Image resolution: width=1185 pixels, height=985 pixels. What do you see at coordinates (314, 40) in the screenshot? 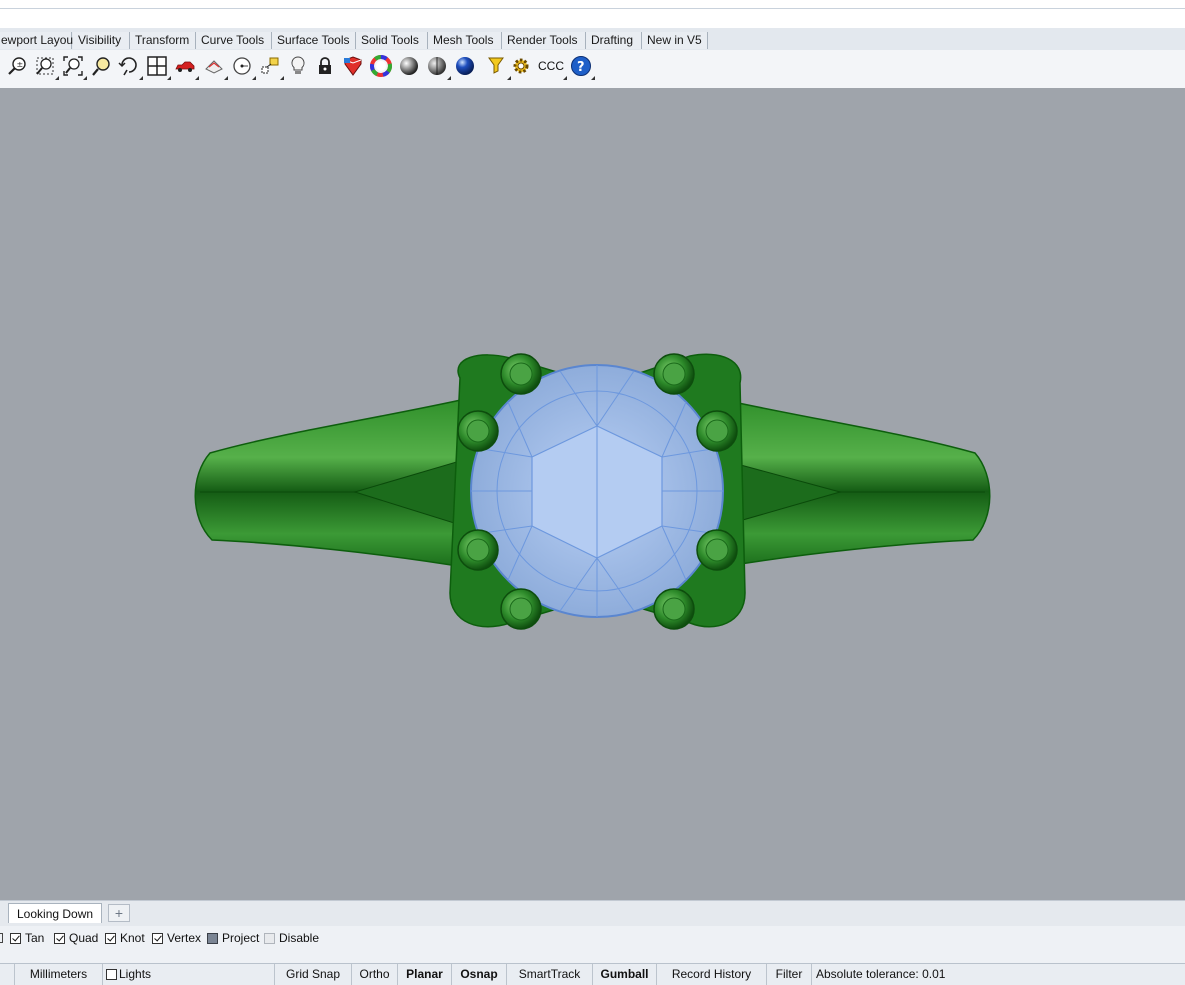
I see `tab-surface-tools: Surface Tools` at bounding box center [314, 40].